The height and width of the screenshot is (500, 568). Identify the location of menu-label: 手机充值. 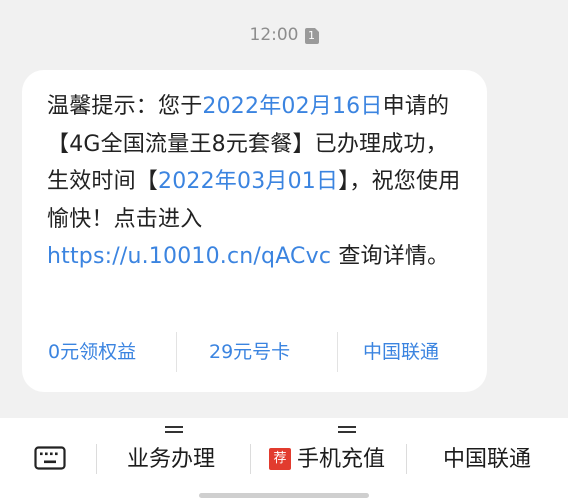
(341, 459).